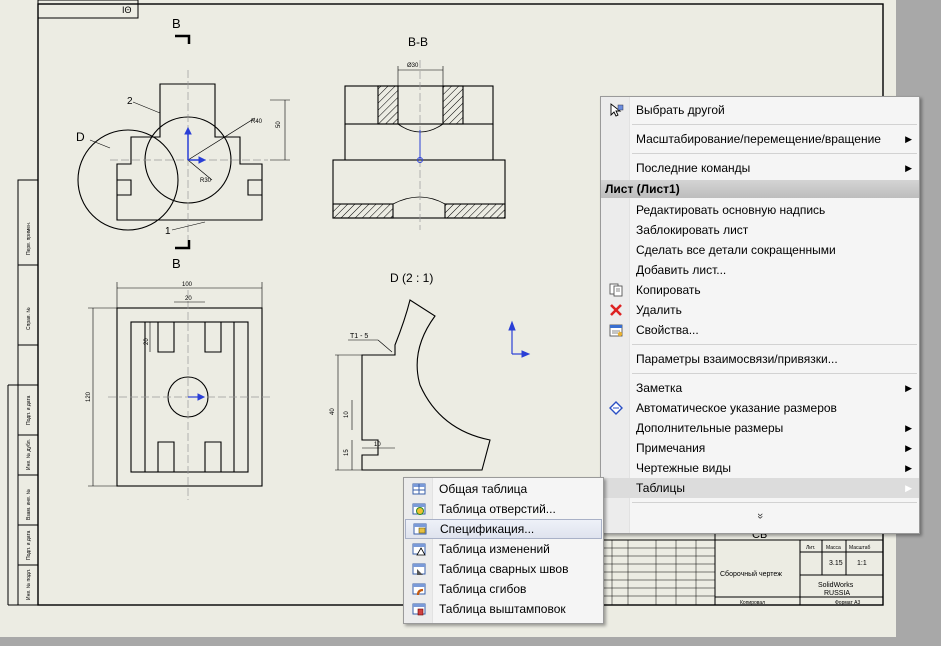 This screenshot has width=941, height=646. I want to click on detail-circle-label: D, so click(80, 137).